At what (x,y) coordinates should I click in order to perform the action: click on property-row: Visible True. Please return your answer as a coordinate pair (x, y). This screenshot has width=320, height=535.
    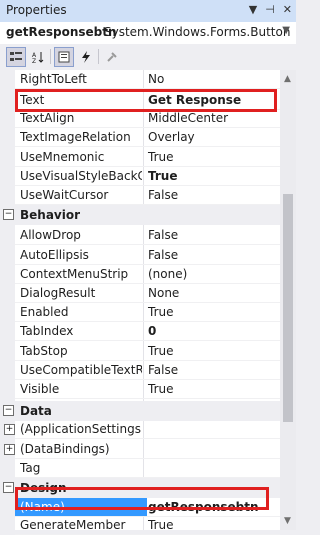
    Looking at the image, I should click on (140, 389).